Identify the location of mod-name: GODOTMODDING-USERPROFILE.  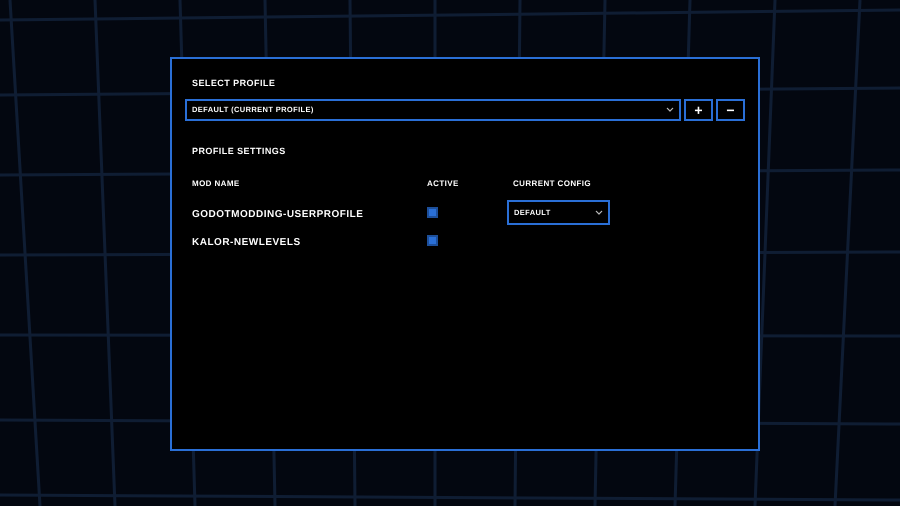
(278, 214).